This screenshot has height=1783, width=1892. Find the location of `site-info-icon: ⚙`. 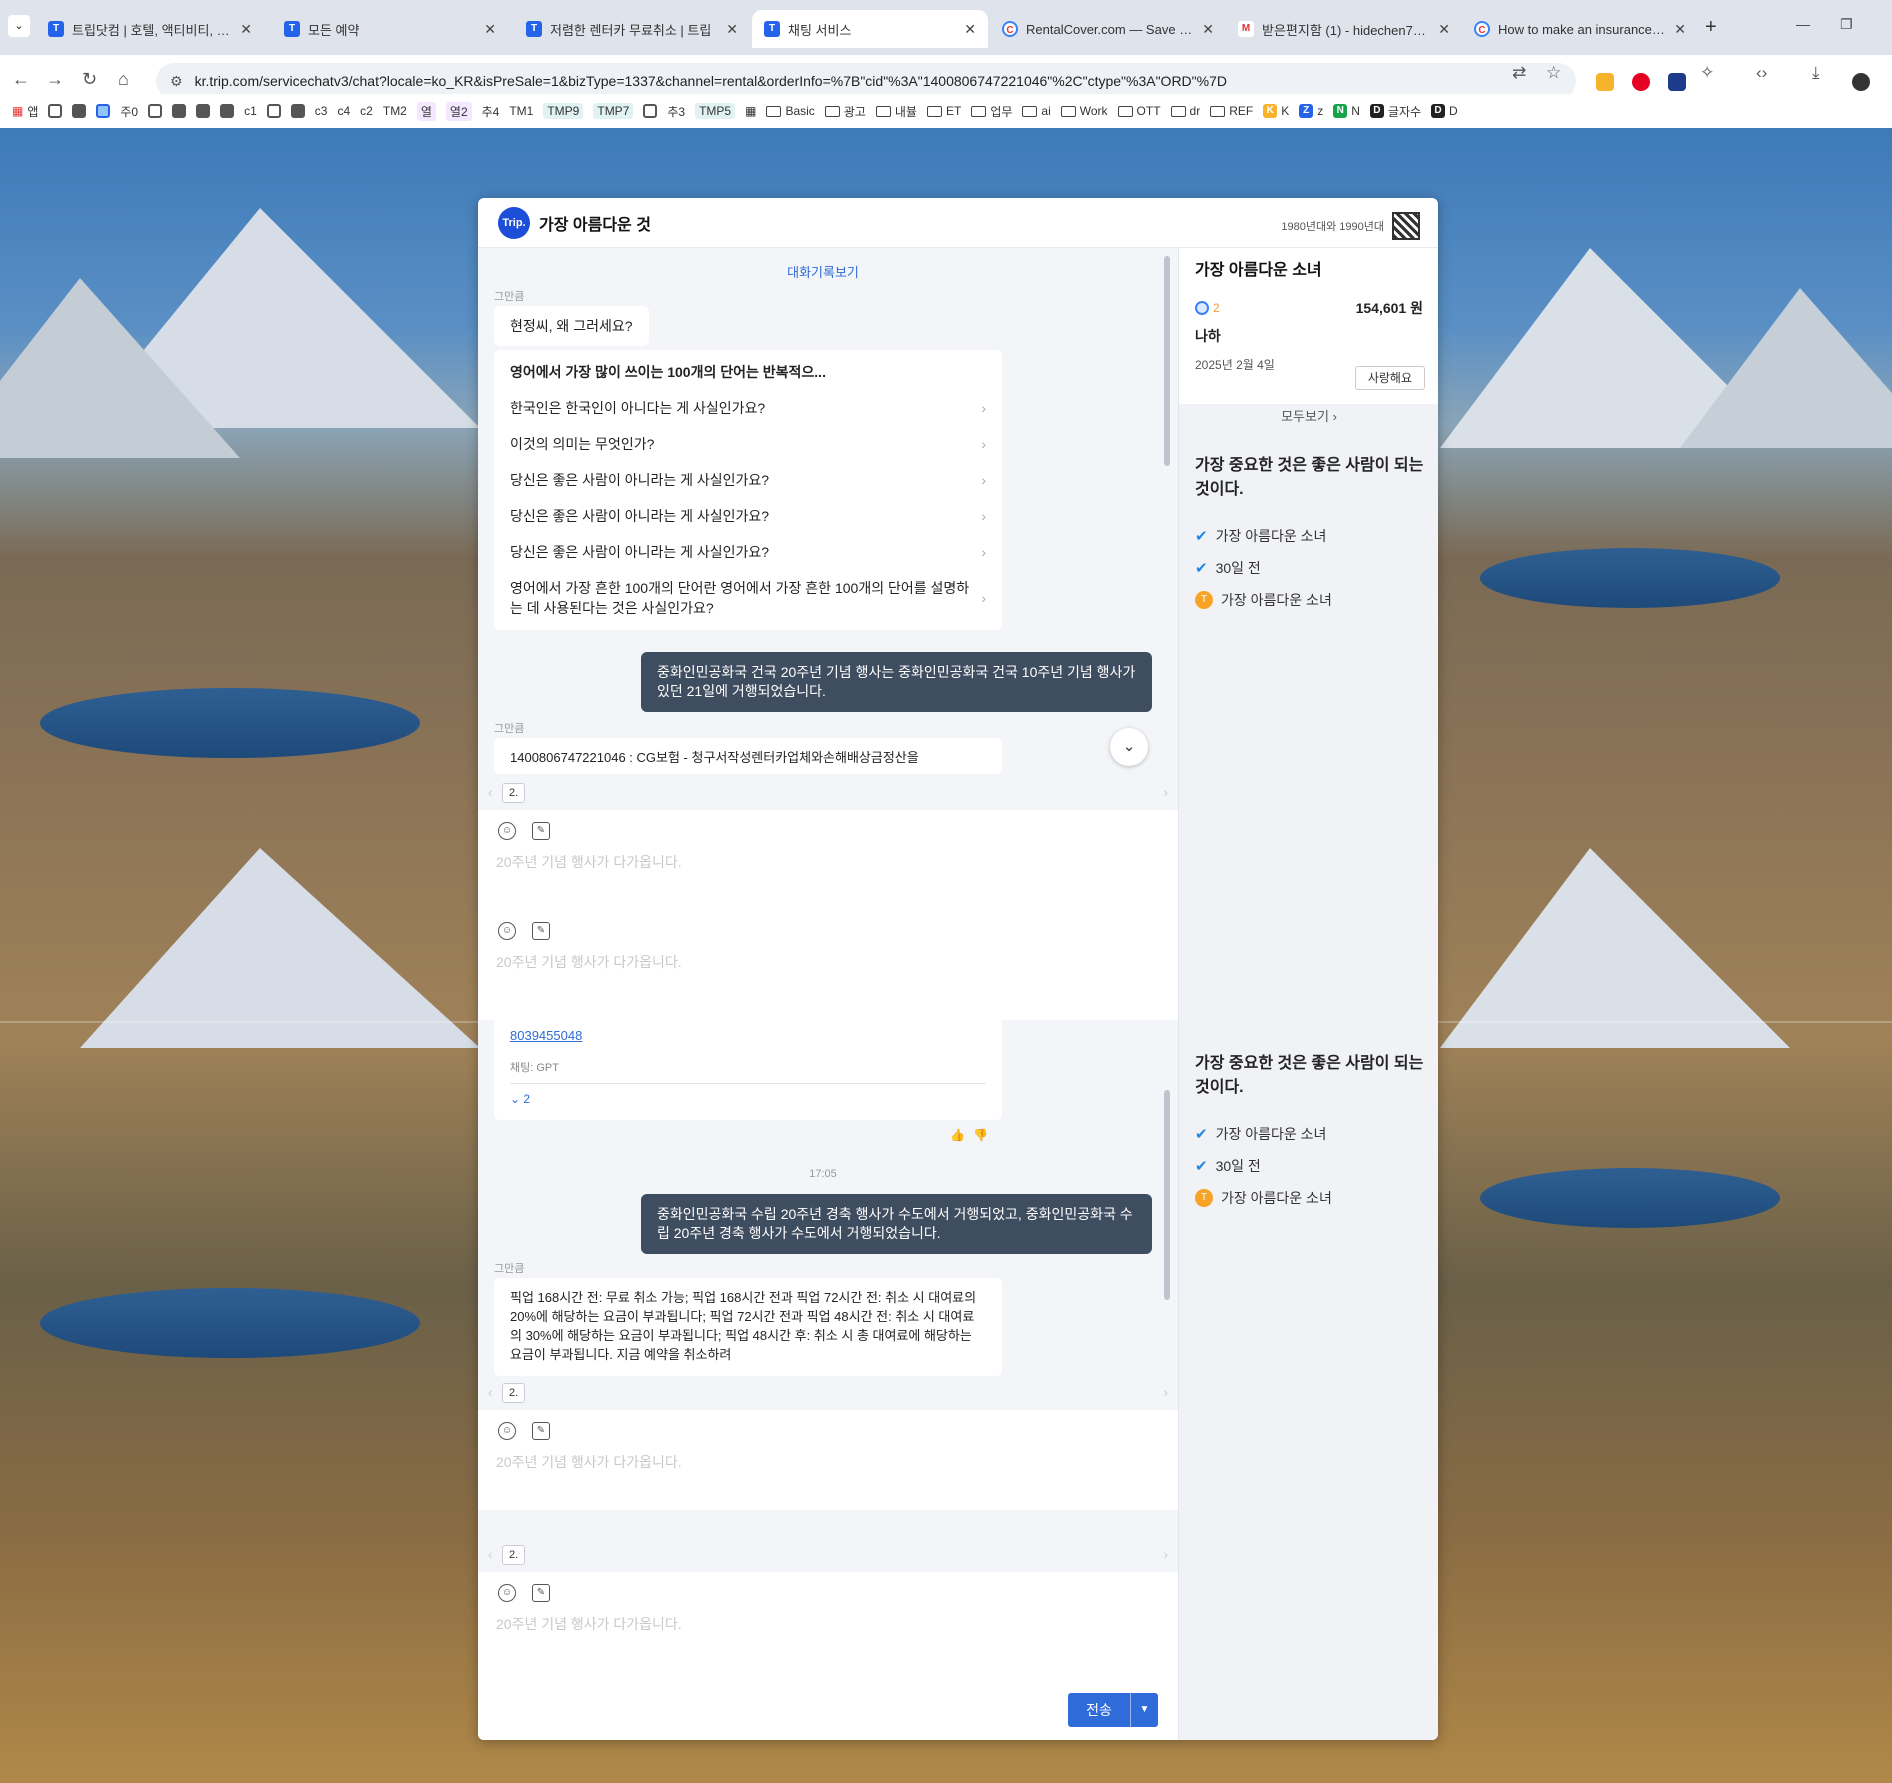

site-info-icon: ⚙ is located at coordinates (176, 81).